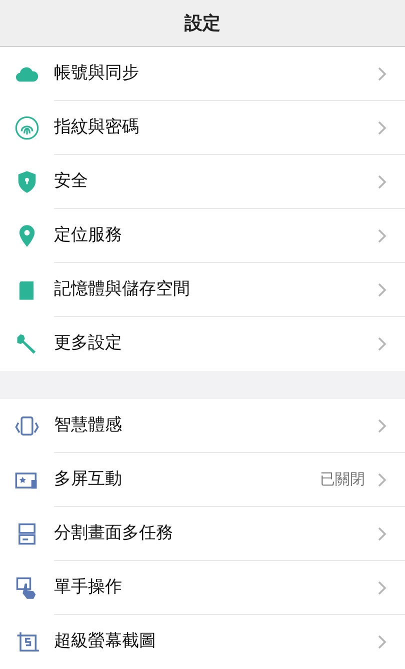 This screenshot has height=669, width=405. Describe the element at coordinates (114, 533) in the screenshot. I see `item-label: 分割畫面多任務` at that location.